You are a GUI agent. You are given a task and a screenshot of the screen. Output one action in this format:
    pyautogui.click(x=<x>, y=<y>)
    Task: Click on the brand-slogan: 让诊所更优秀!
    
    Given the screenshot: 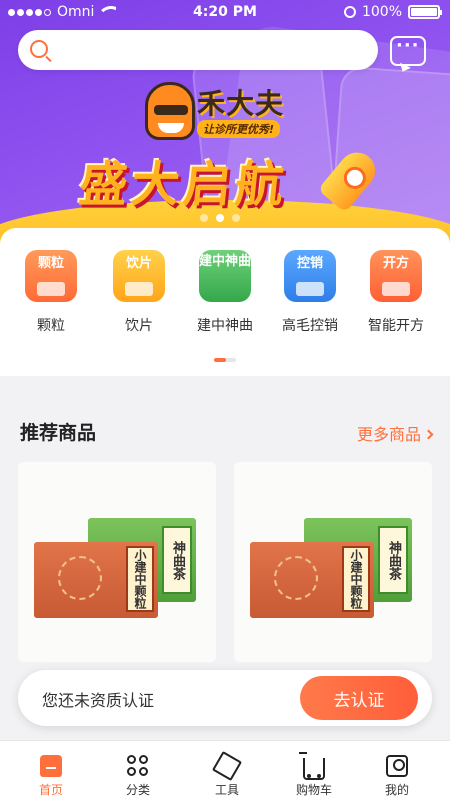 What is the action you would take?
    pyautogui.click(x=239, y=129)
    